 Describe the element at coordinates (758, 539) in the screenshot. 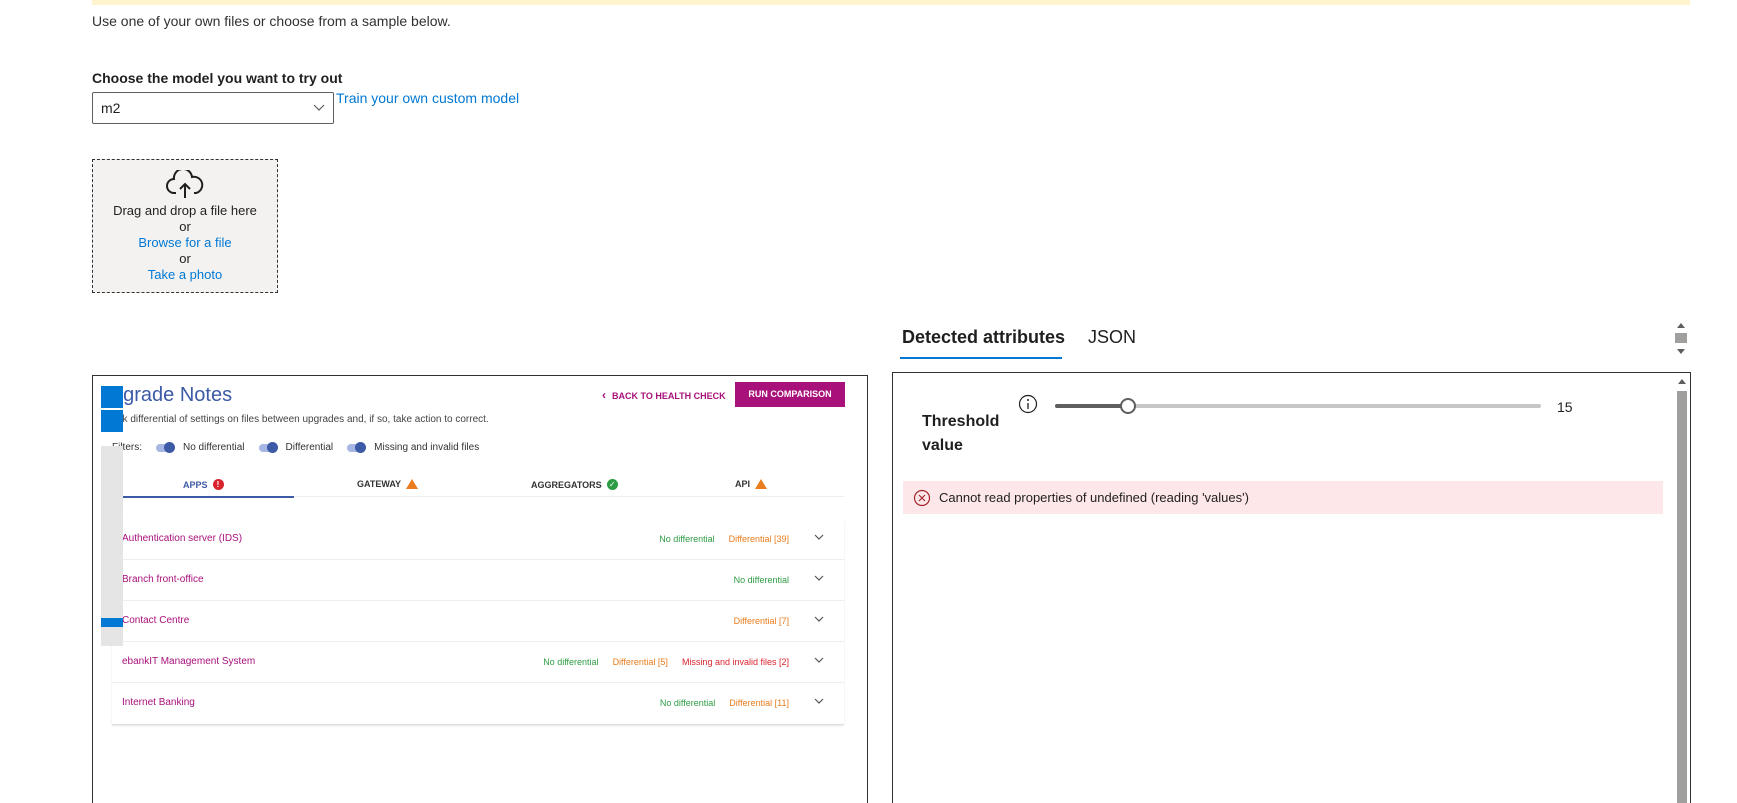

I see `preview-status-tag: Differential [39]` at that location.